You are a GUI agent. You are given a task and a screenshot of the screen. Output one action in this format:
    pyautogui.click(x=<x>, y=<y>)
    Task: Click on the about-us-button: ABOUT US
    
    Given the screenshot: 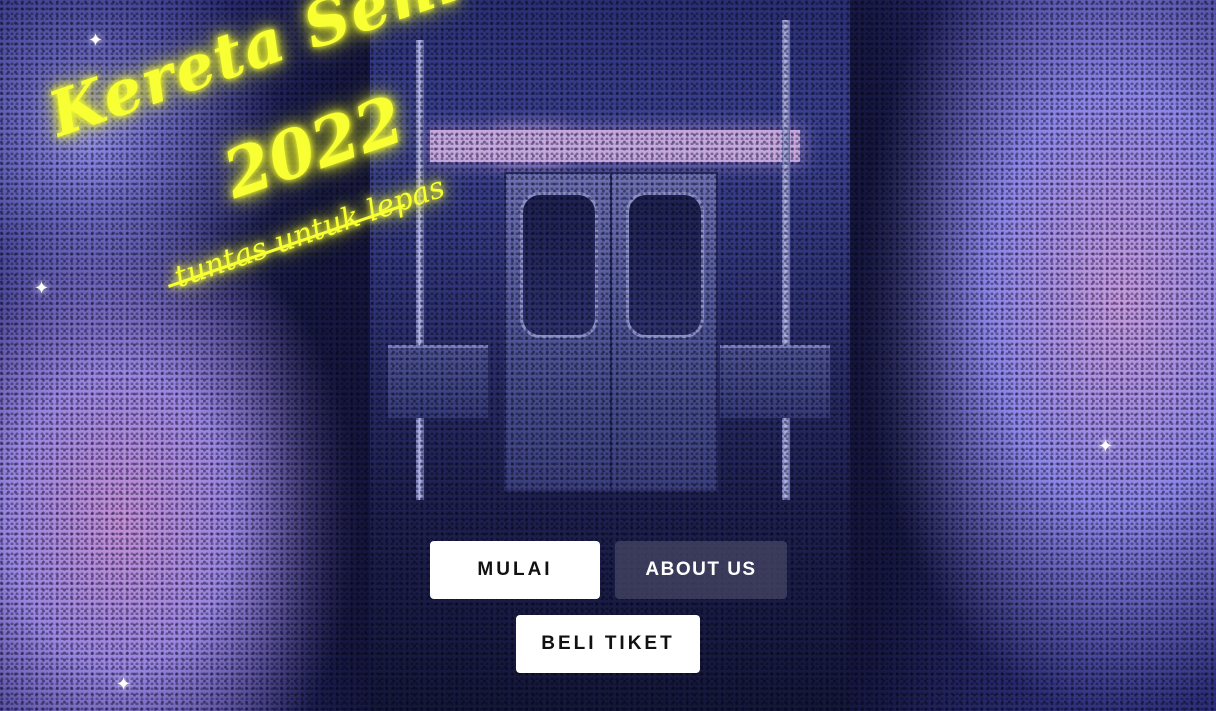 What is the action you would take?
    pyautogui.click(x=701, y=570)
    